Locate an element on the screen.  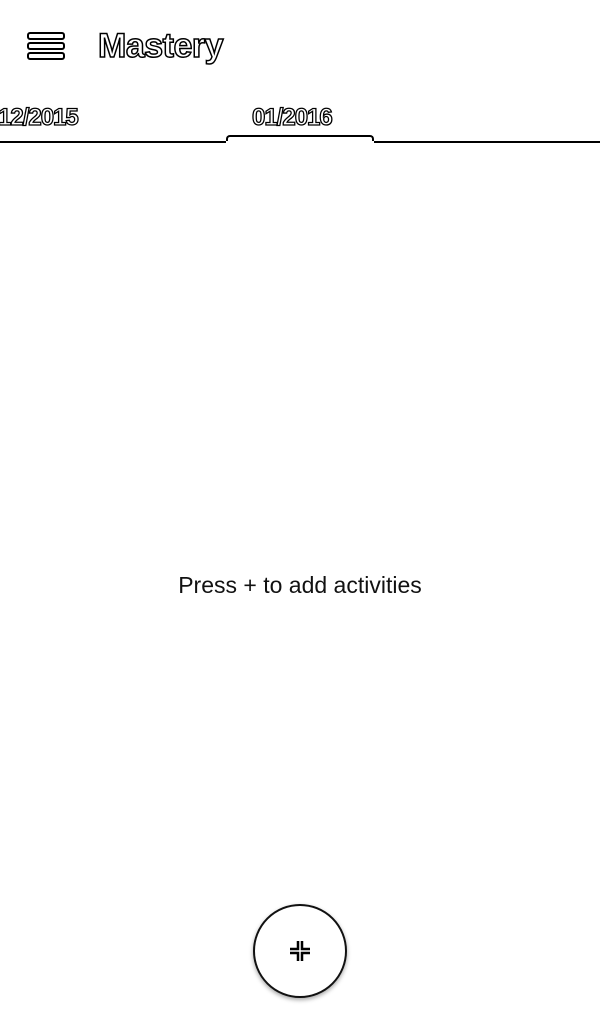
tab-current-month: 01/2016 is located at coordinates (292, 118).